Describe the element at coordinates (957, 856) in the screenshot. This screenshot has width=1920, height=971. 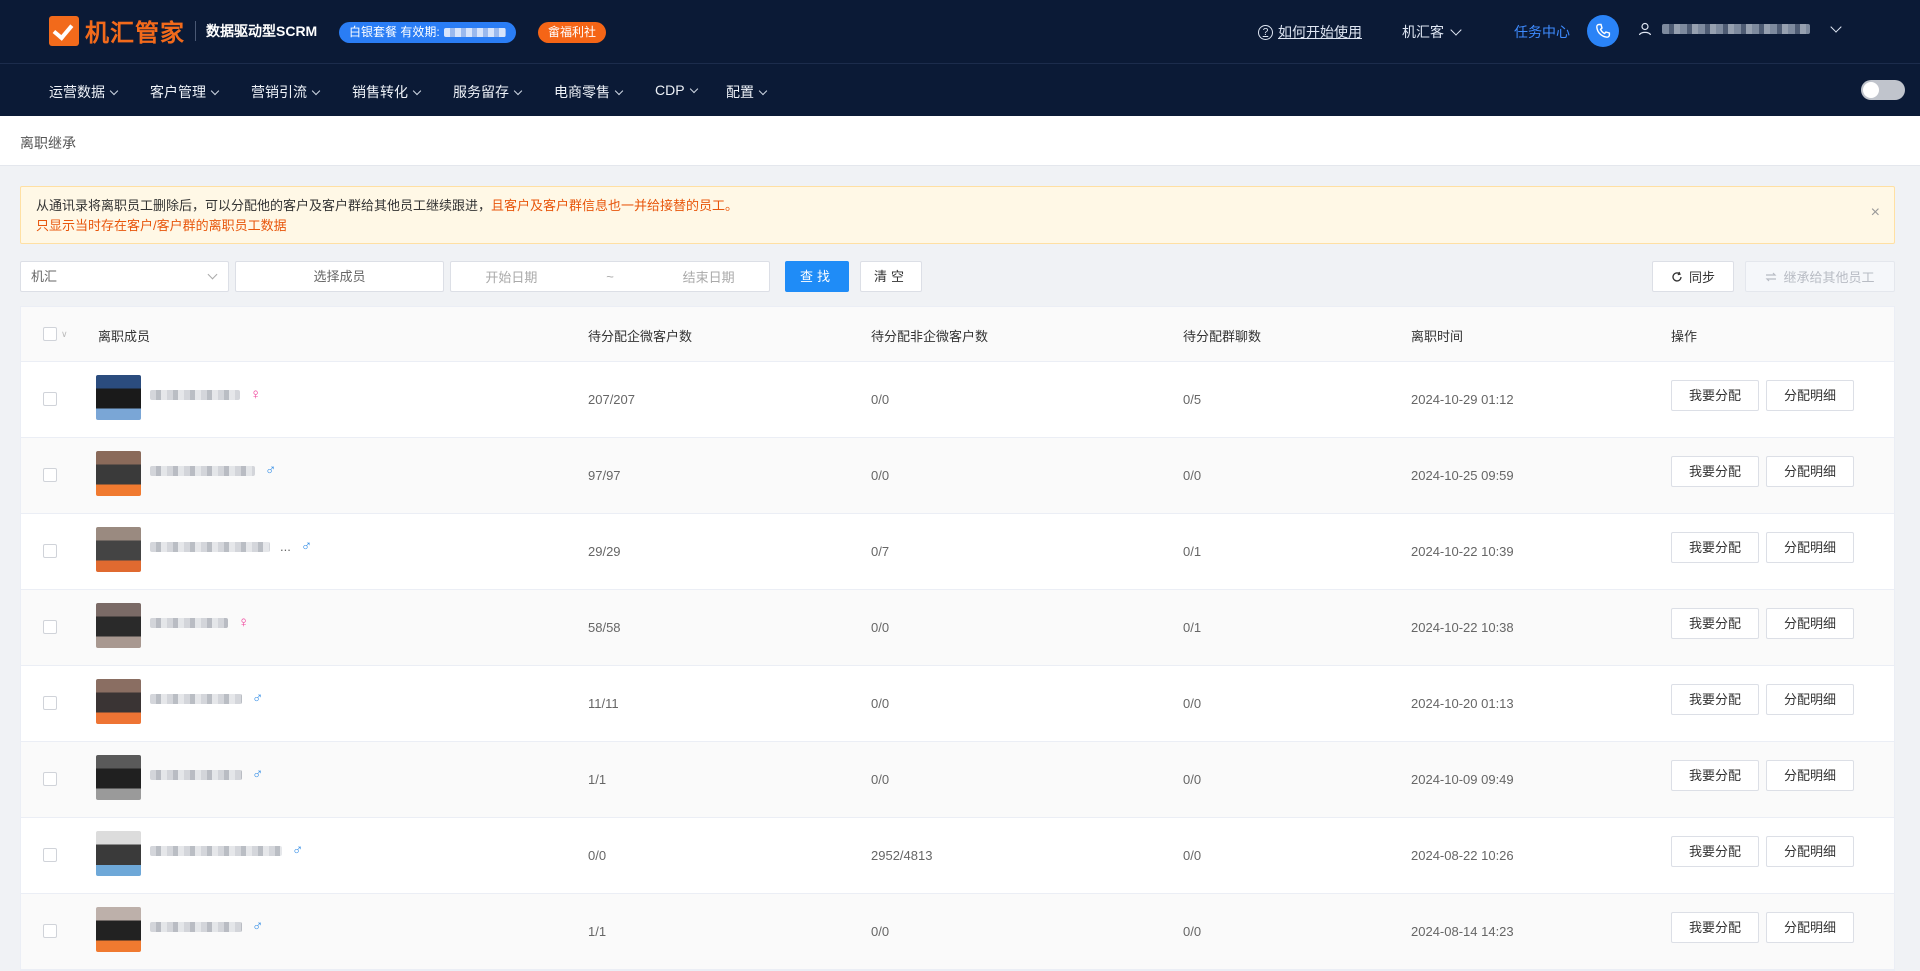
I see `table-row: ♂ 0/0 2952/4813 0/0 2024-08-22 10:26 我要分配 分配明细` at that location.